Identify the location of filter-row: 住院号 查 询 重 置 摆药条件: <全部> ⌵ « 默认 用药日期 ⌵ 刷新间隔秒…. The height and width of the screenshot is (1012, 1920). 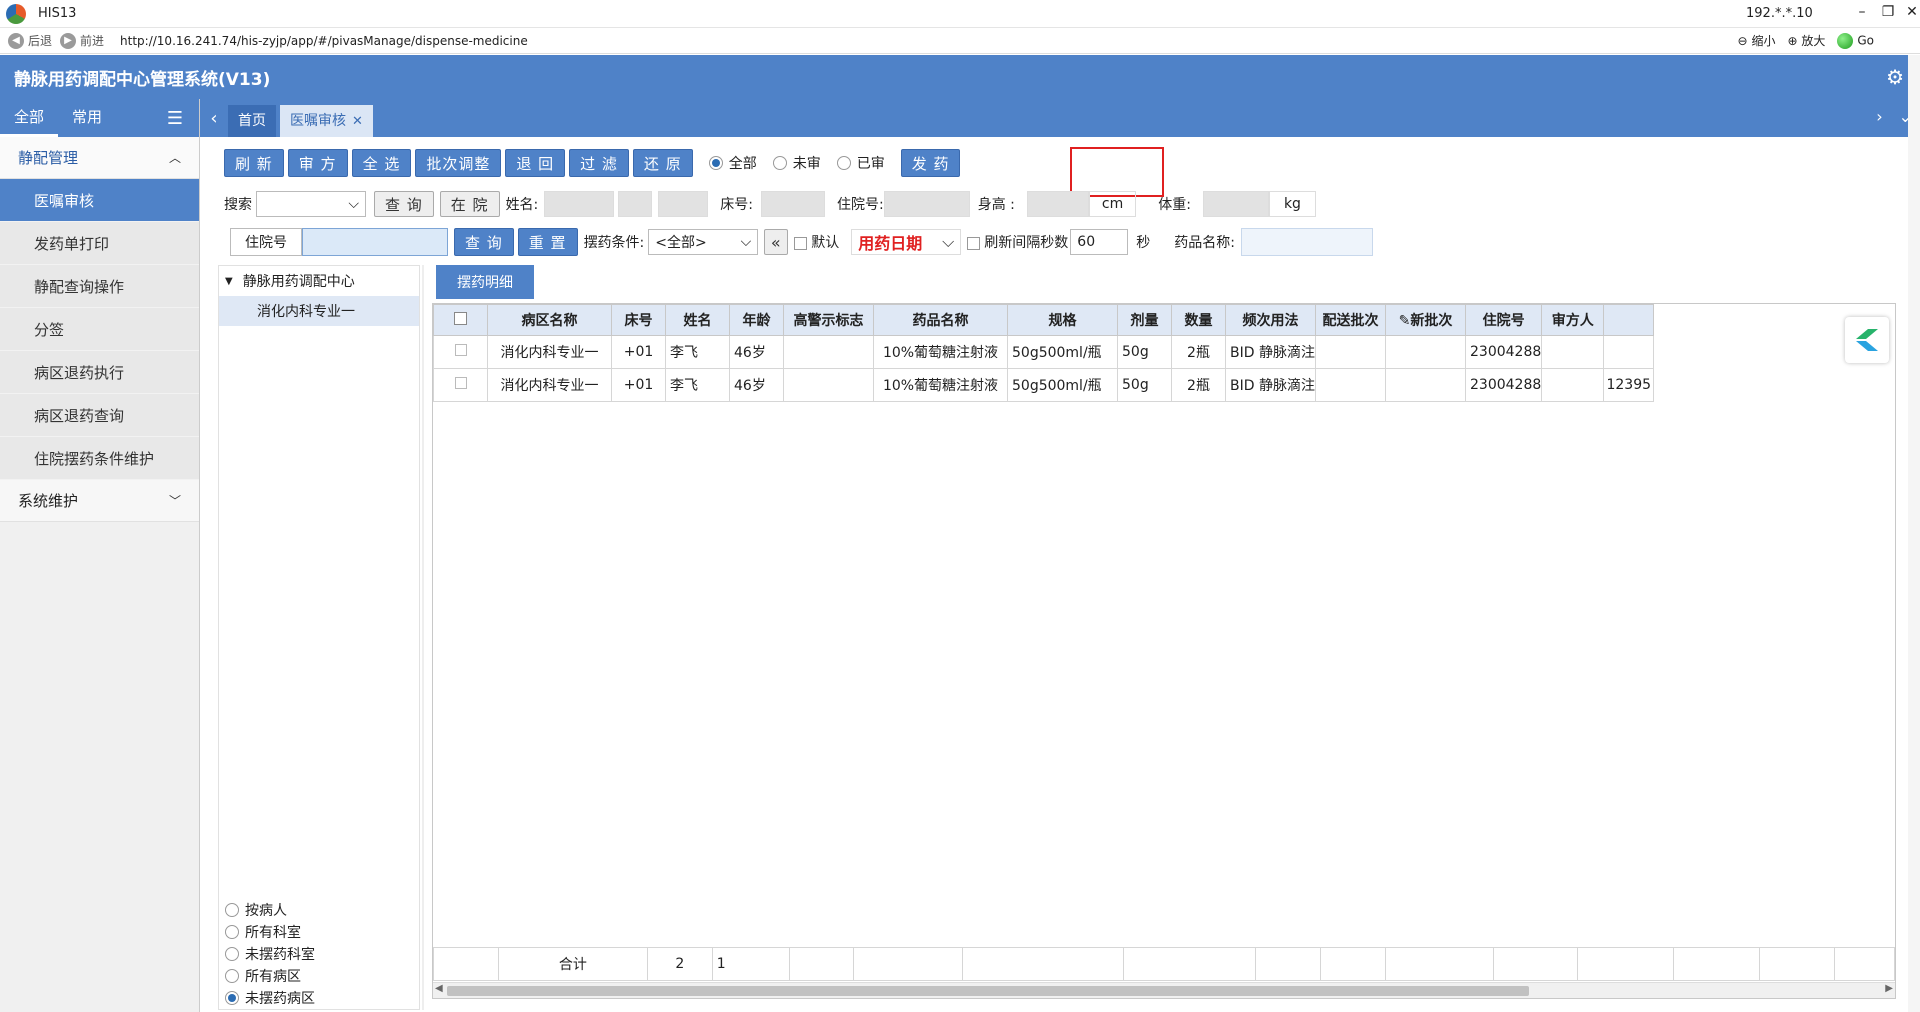
(801, 242).